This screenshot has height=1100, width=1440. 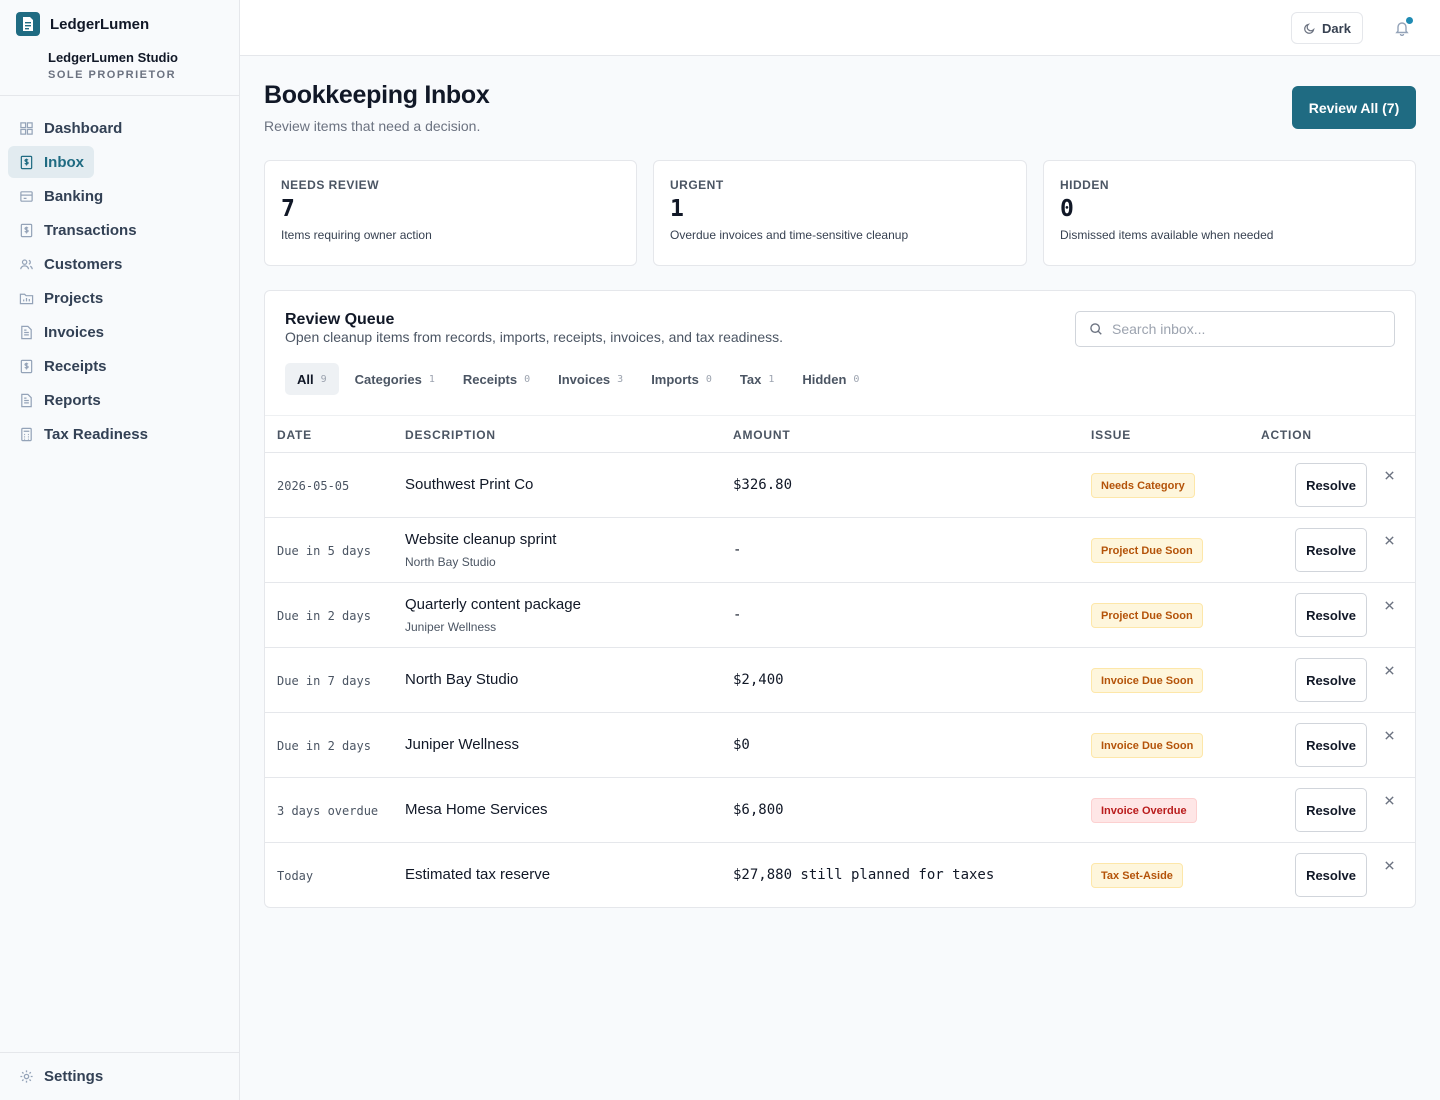 I want to click on tab-label: Hidden, so click(x=824, y=379).